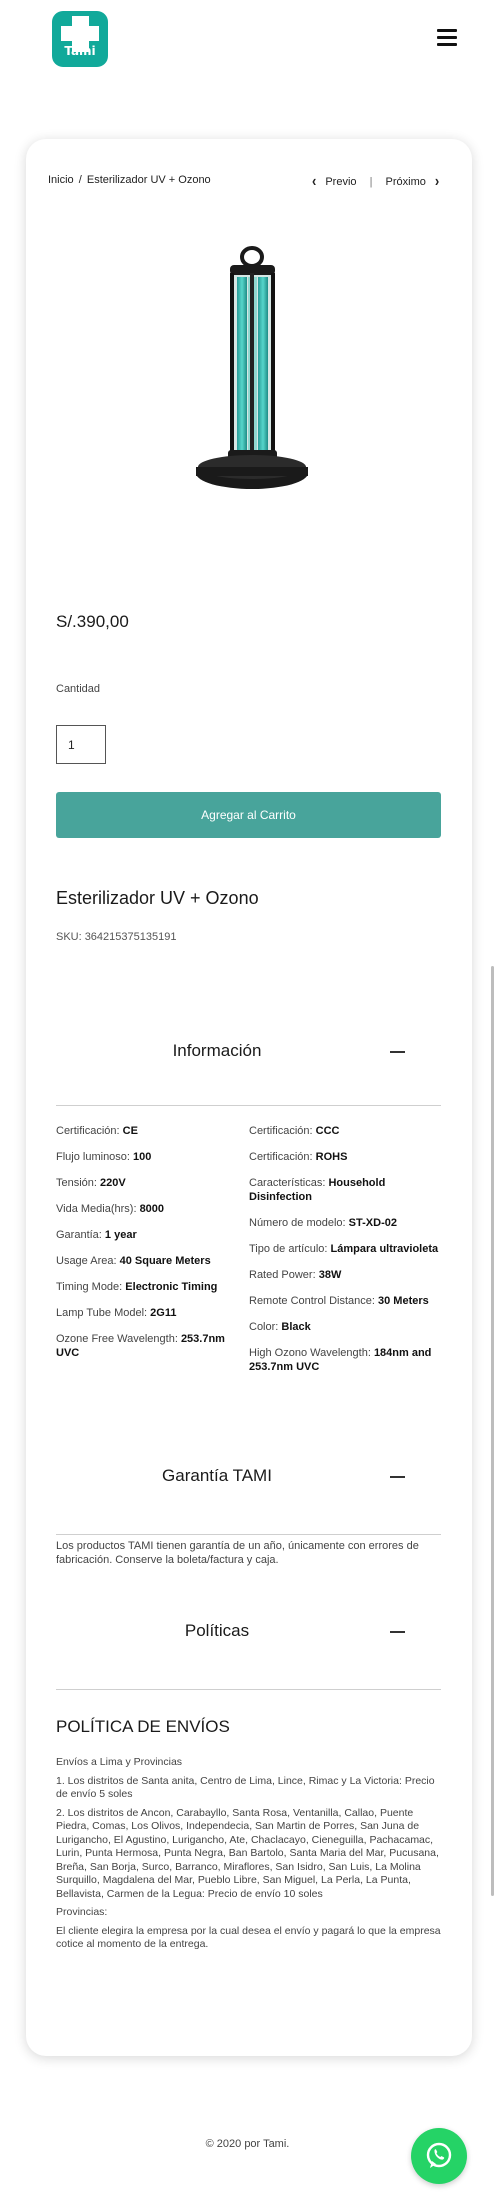 This screenshot has width=495, height=2212. What do you see at coordinates (311, 1353) in the screenshot?
I see `spec-label: High Ozono Wavelength:` at bounding box center [311, 1353].